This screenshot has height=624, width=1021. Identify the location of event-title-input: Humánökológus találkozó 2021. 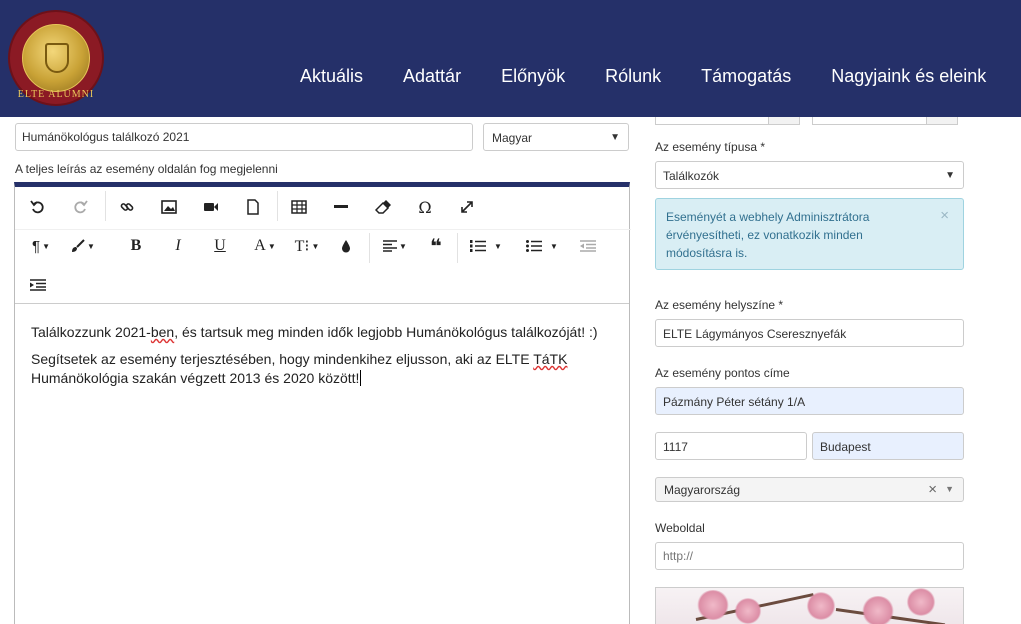
(244, 137).